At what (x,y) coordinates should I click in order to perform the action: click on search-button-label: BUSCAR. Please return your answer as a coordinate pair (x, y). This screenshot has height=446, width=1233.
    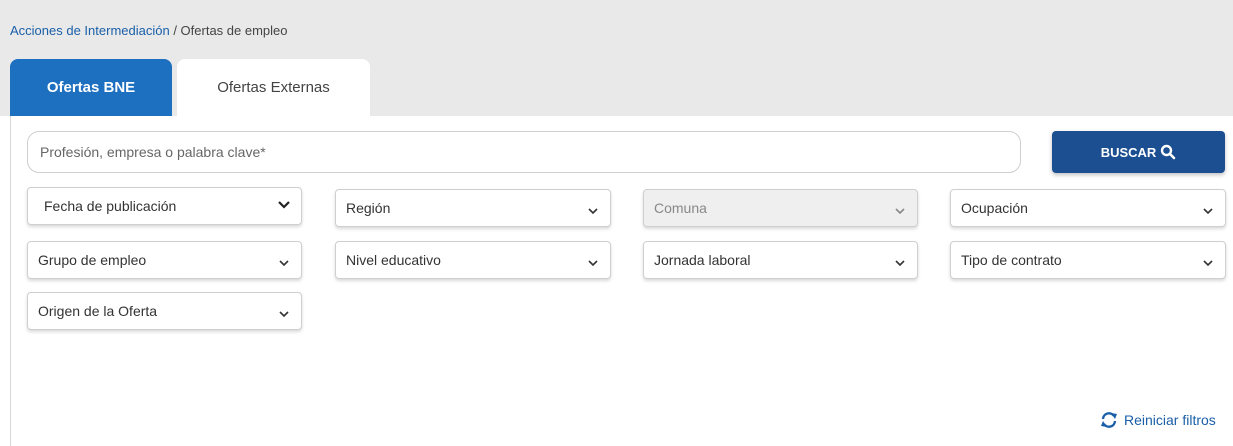
    Looking at the image, I should click on (1128, 152).